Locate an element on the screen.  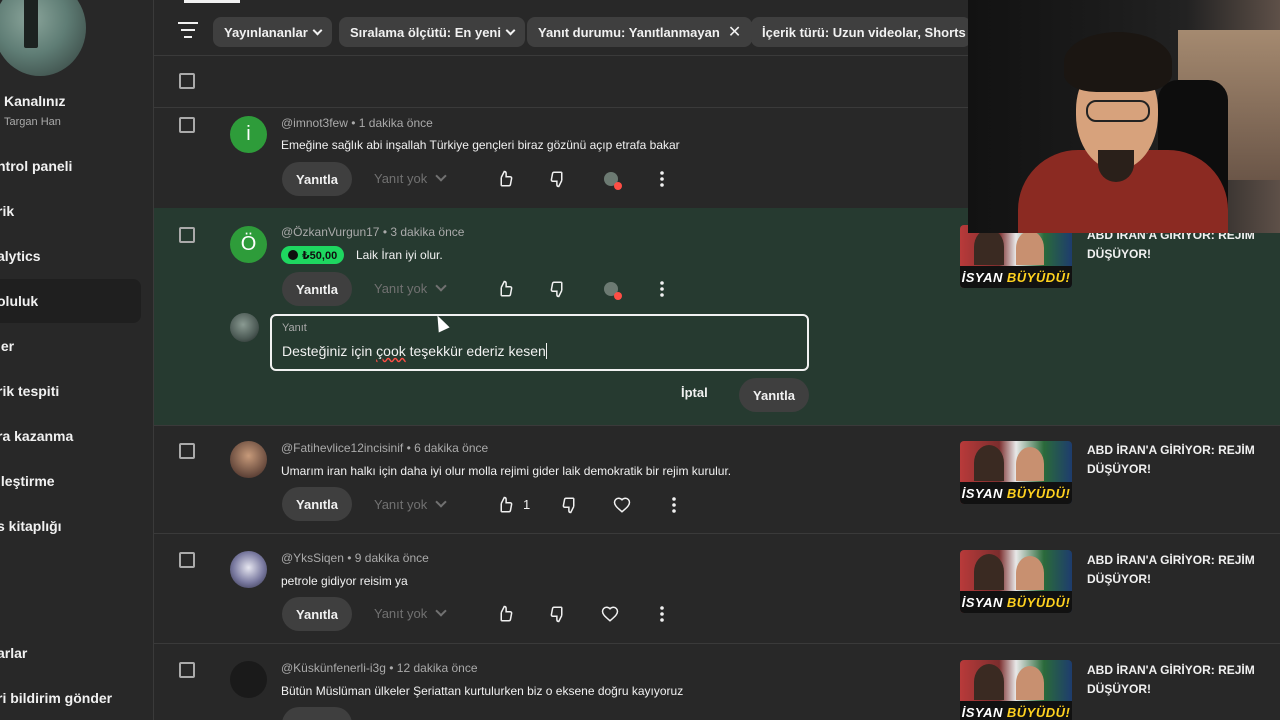
sidebar-item-settings: arlar is located at coordinates (70, 653).